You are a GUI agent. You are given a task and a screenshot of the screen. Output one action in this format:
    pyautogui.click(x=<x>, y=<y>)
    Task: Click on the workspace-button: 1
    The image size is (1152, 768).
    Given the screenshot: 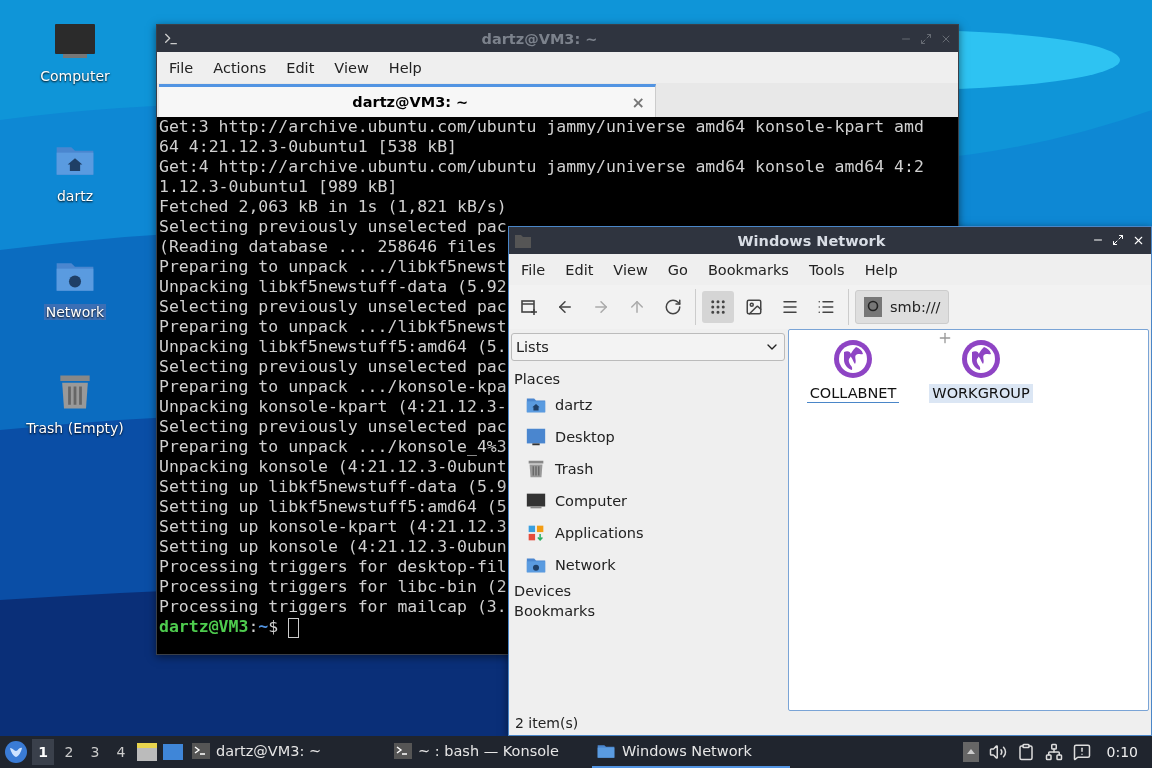 What is the action you would take?
    pyautogui.click(x=43, y=752)
    